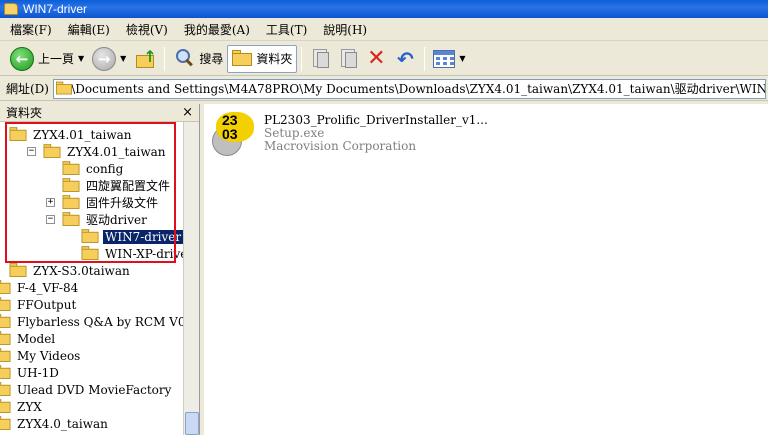  I want to click on menu-help: 說明(H), so click(345, 30).